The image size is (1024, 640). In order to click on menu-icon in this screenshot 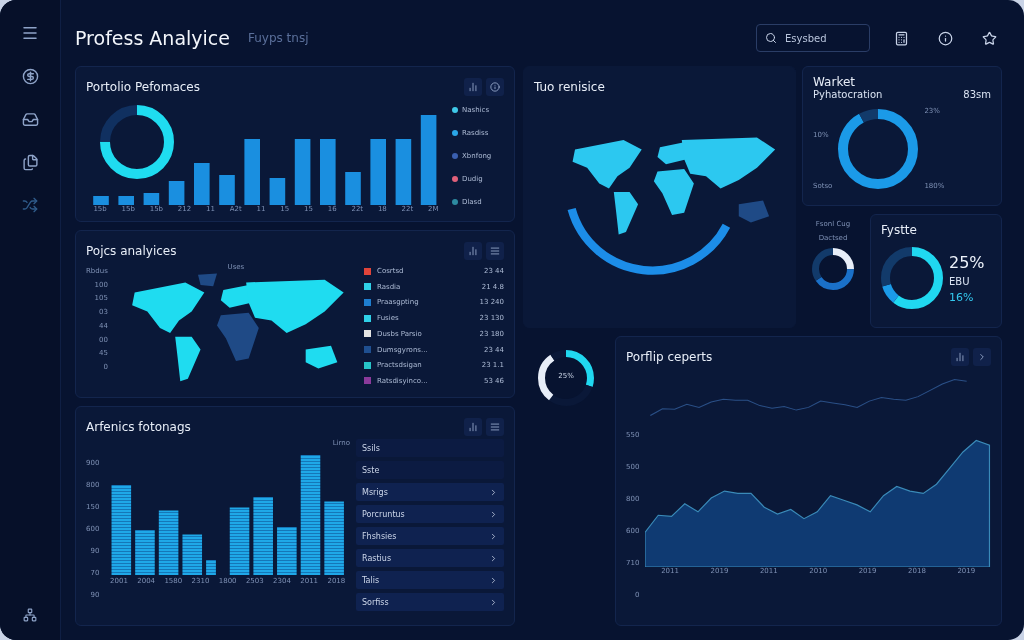, I will do `click(30, 33)`.